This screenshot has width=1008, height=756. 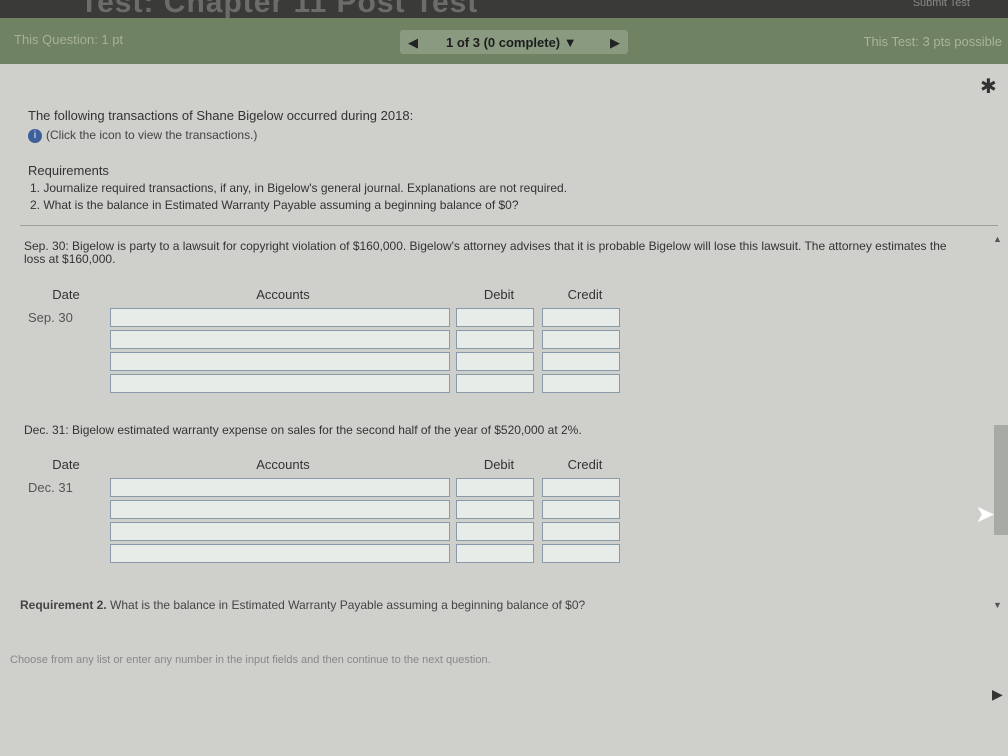 What do you see at coordinates (997, 605) in the screenshot?
I see `scroll-down-icon: ▼` at bounding box center [997, 605].